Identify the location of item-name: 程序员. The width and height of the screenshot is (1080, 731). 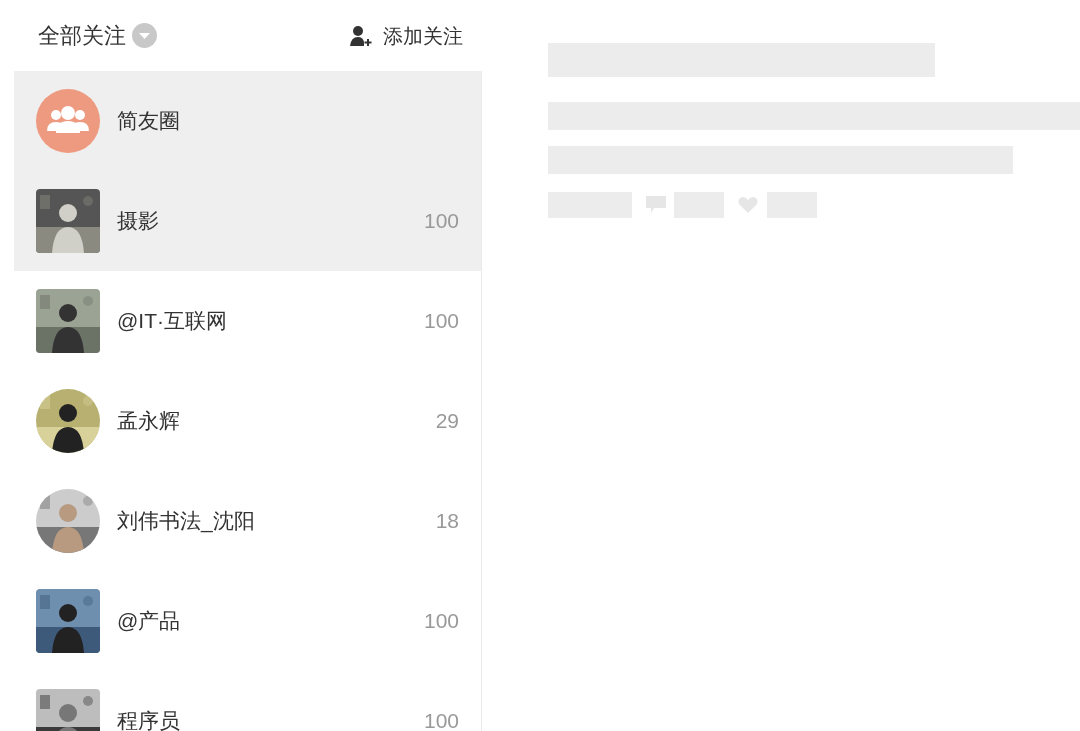
(149, 719).